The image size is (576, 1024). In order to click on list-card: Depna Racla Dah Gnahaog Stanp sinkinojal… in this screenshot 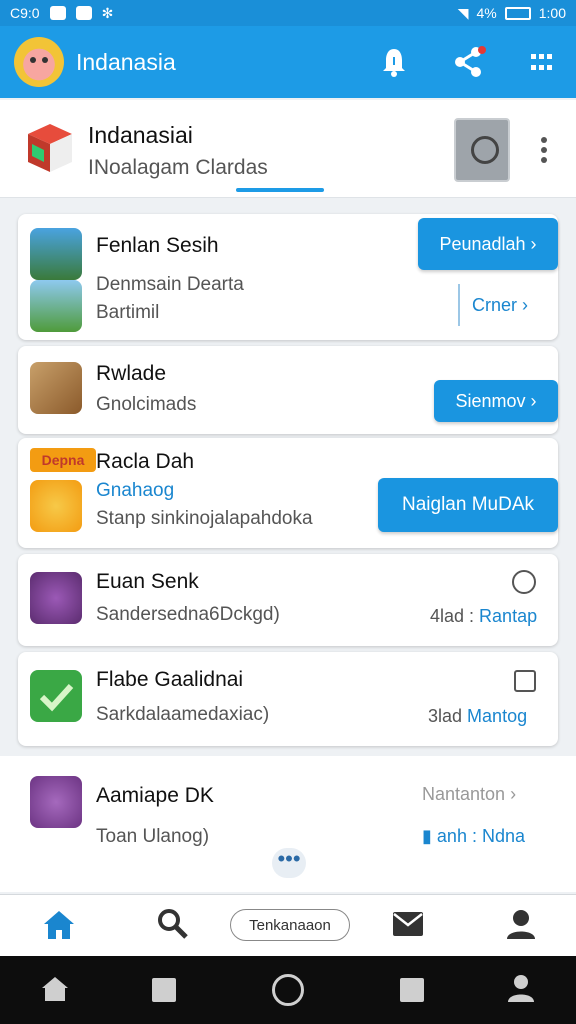, I will do `click(288, 493)`.